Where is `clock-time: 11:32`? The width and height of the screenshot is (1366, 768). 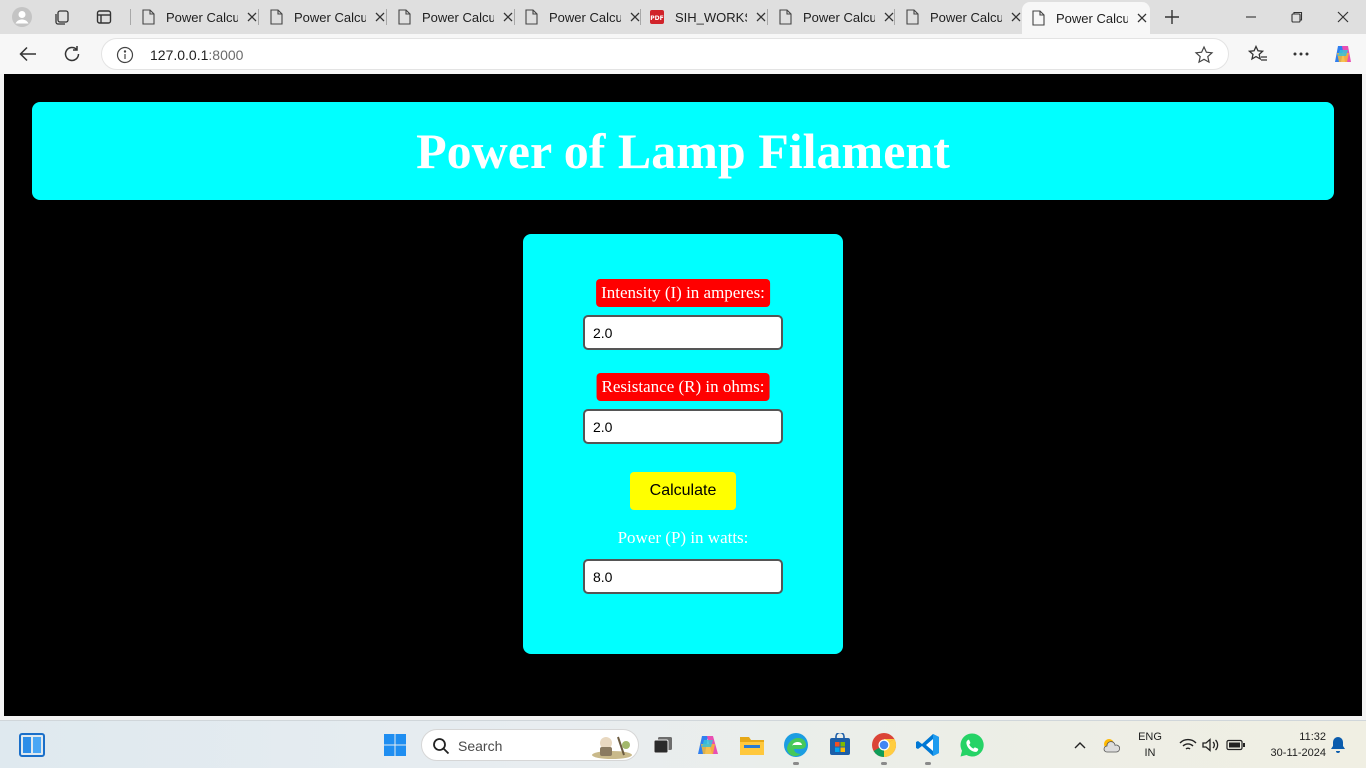 clock-time: 11:32 is located at coordinates (1291, 737).